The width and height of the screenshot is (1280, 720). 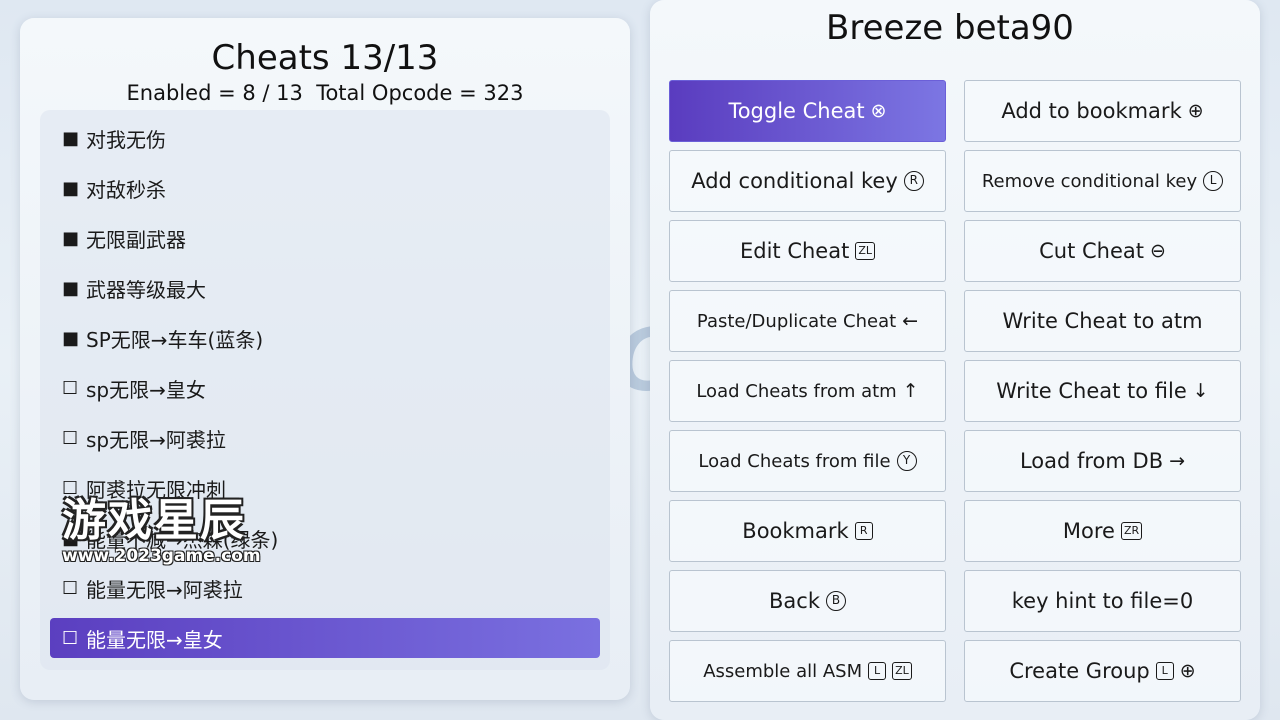 I want to click on button-label: Load Cheats from file, so click(x=794, y=461).